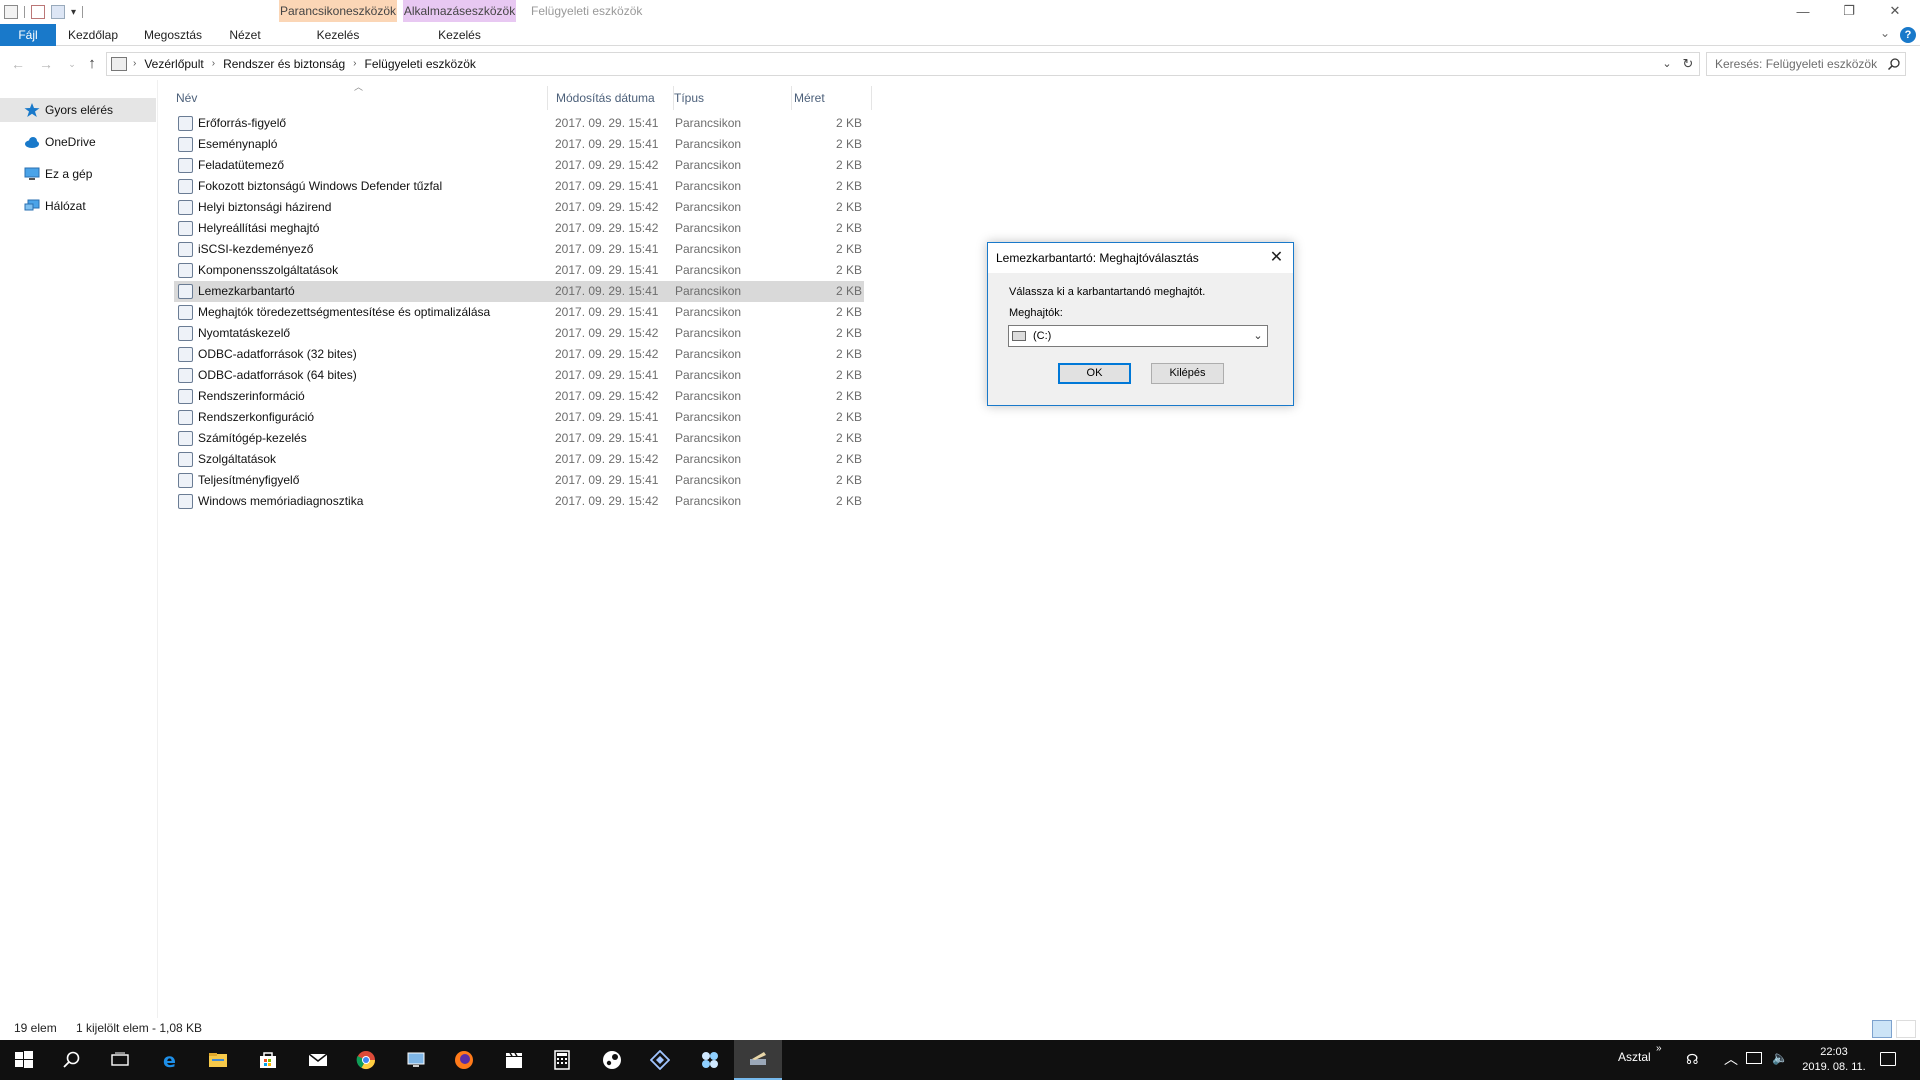 Image resolution: width=1920 pixels, height=1080 pixels. What do you see at coordinates (1258, 336) in the screenshot?
I see `chevron-down-icon: ⌄` at bounding box center [1258, 336].